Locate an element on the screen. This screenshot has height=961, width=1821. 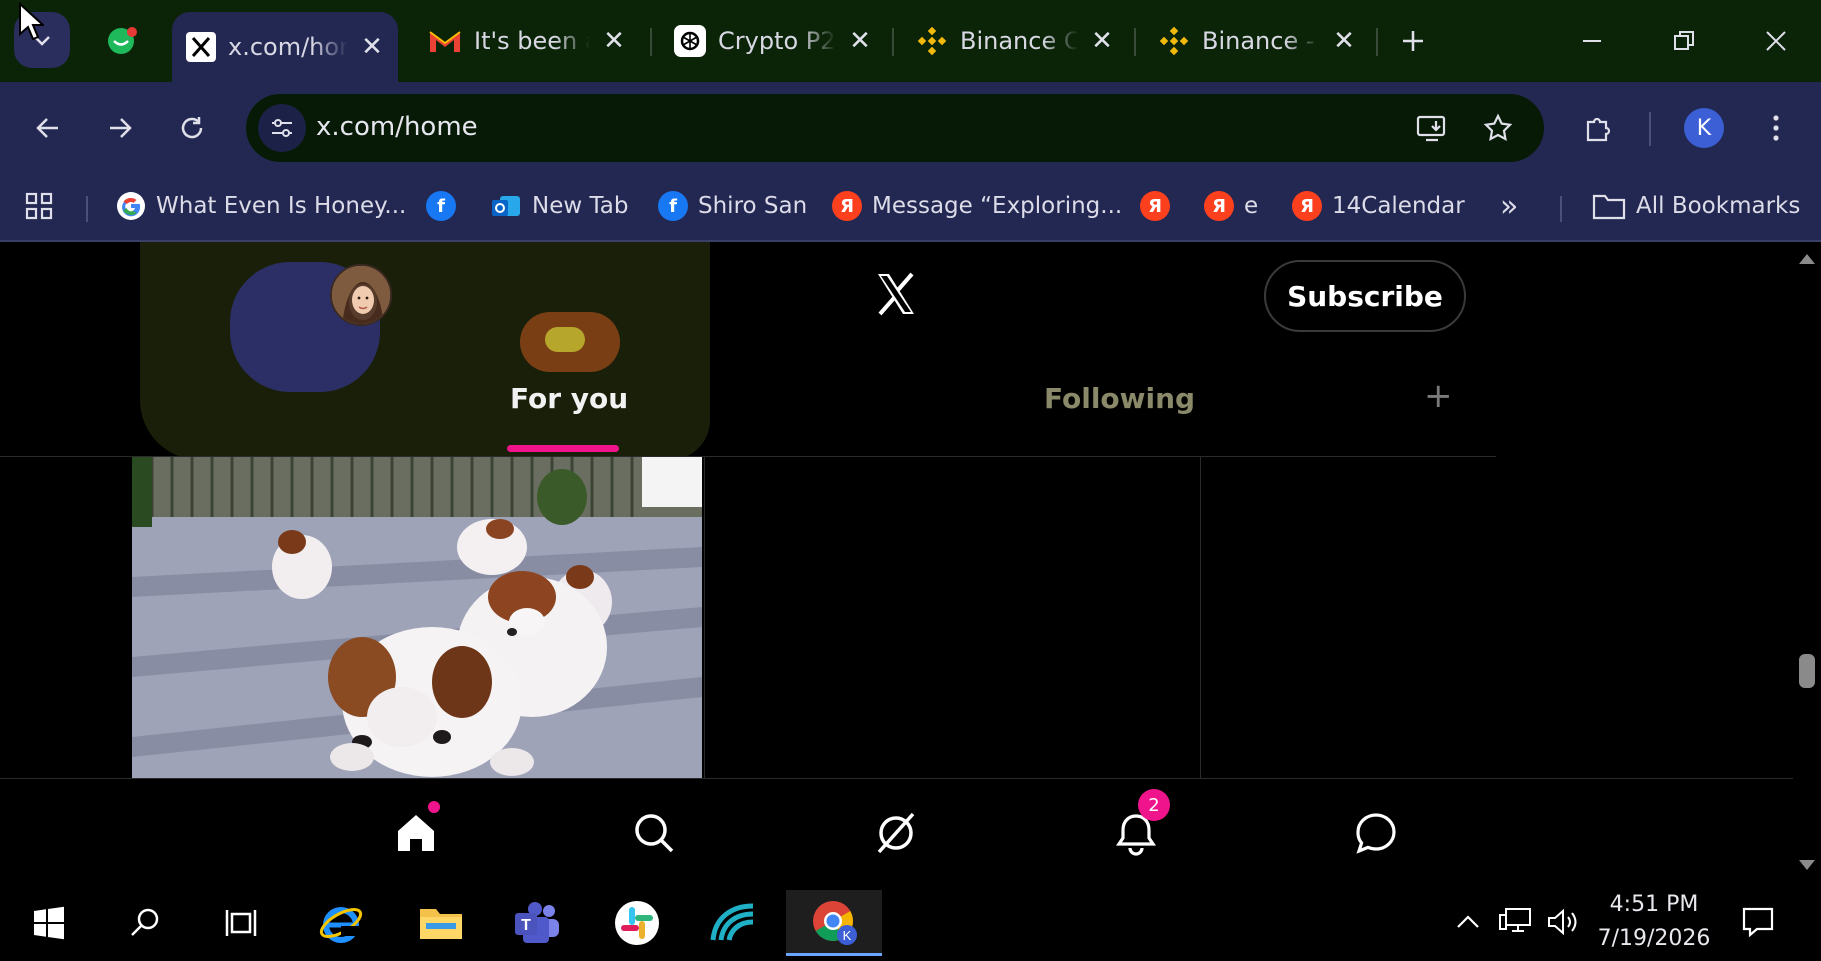
puzzle-icon is located at coordinates (1598, 129).